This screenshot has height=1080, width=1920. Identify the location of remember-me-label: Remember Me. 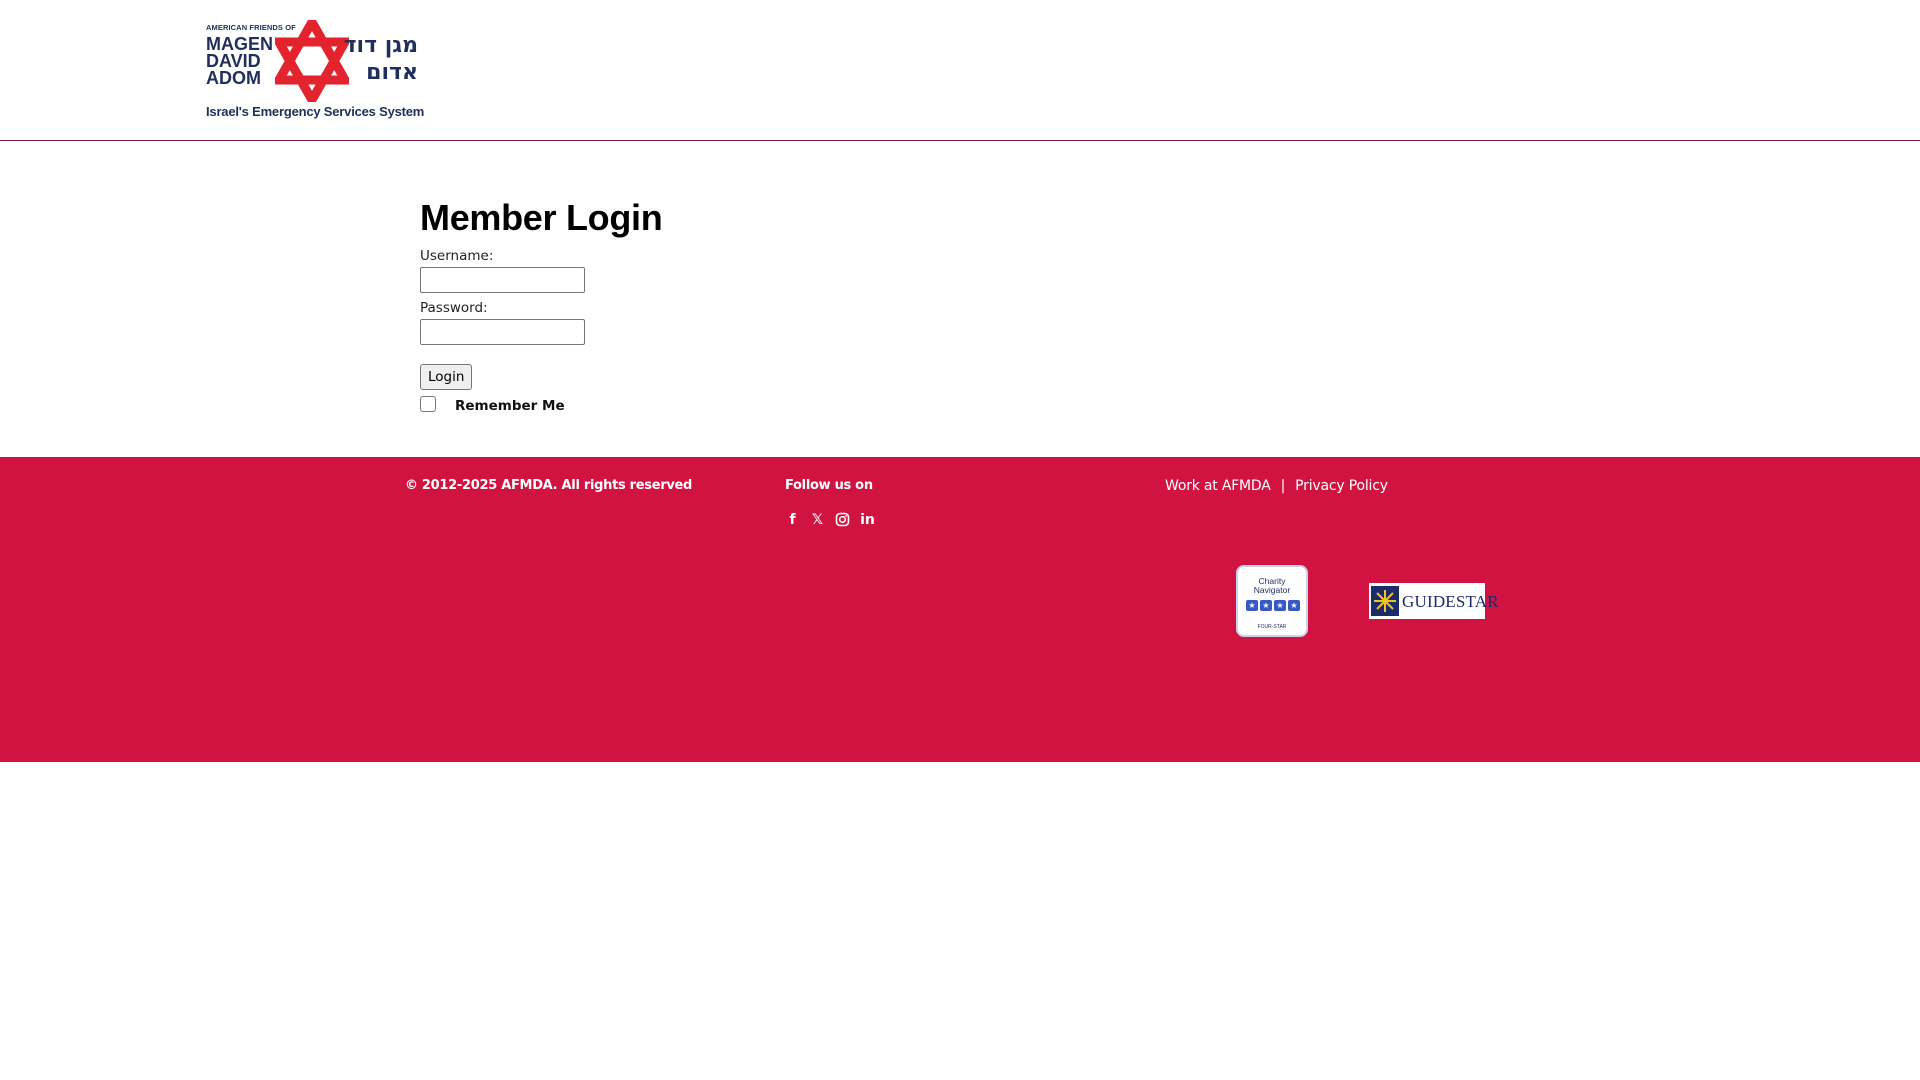
(510, 406).